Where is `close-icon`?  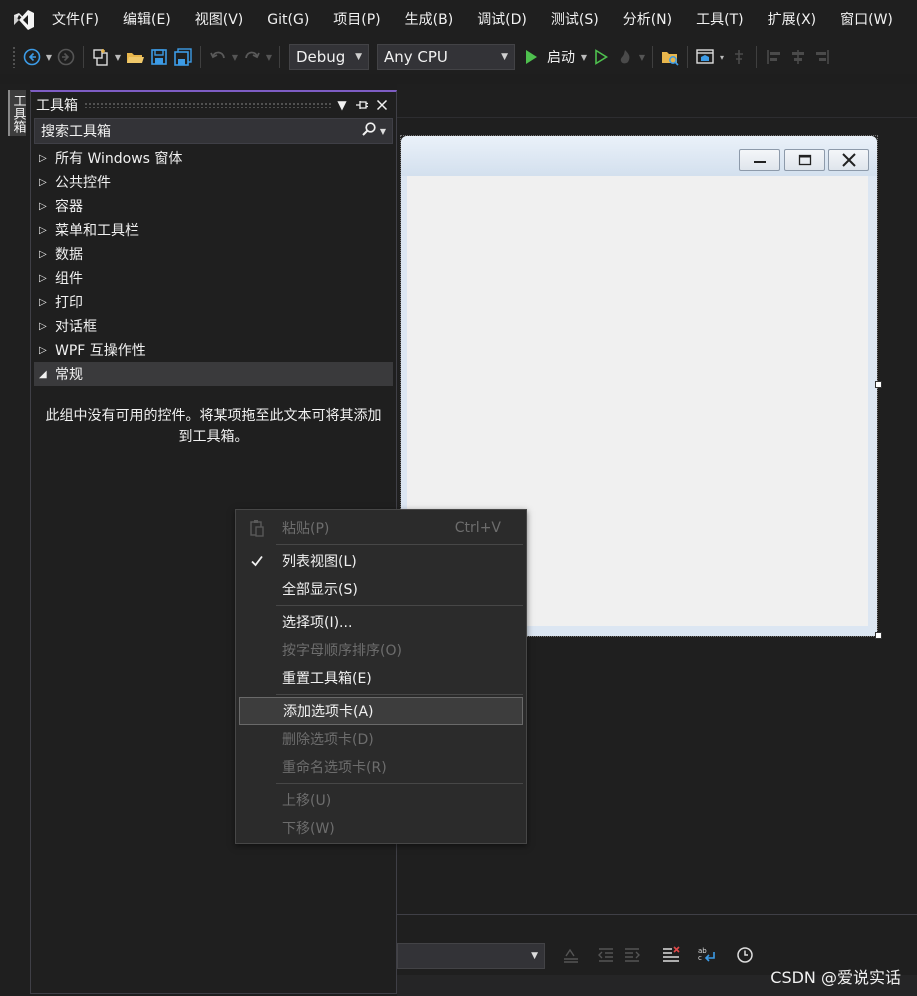
close-icon is located at coordinates (382, 105).